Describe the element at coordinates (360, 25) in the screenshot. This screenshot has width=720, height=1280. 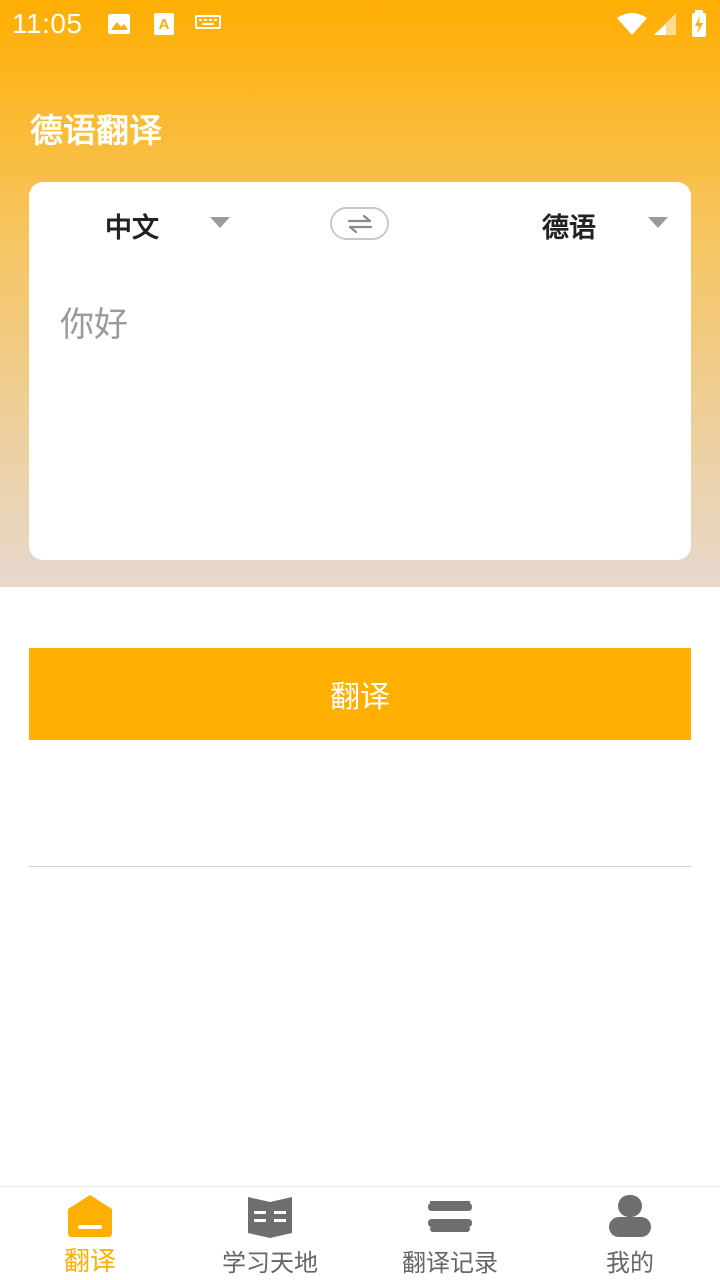
I see `status-bar: 11:05 A` at that location.